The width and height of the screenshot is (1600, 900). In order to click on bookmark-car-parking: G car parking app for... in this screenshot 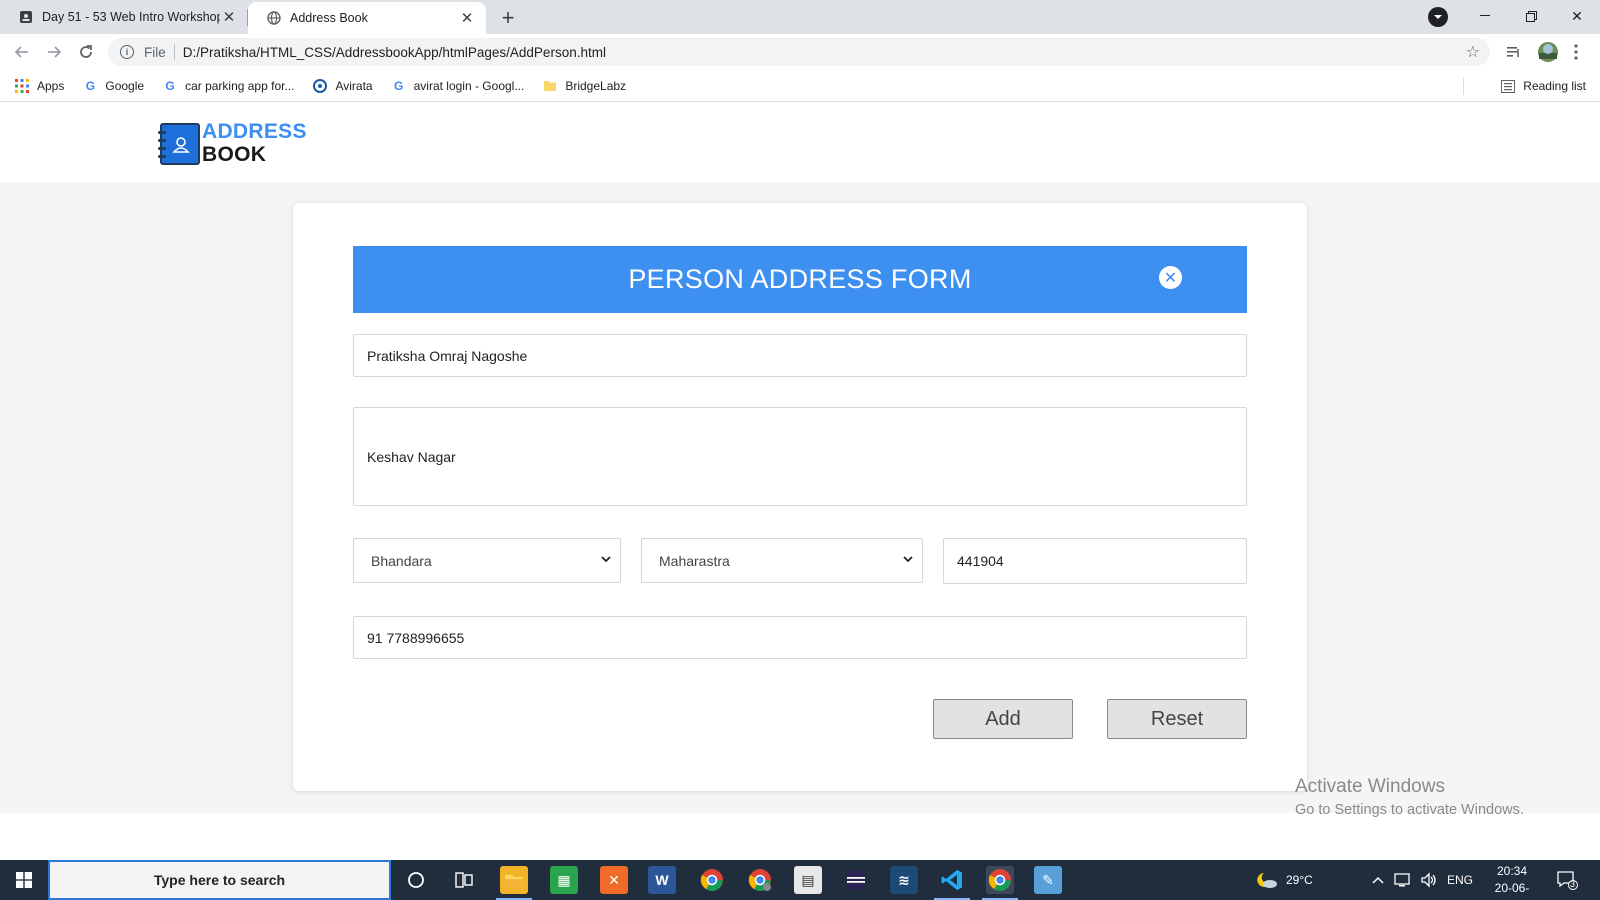, I will do `click(228, 86)`.